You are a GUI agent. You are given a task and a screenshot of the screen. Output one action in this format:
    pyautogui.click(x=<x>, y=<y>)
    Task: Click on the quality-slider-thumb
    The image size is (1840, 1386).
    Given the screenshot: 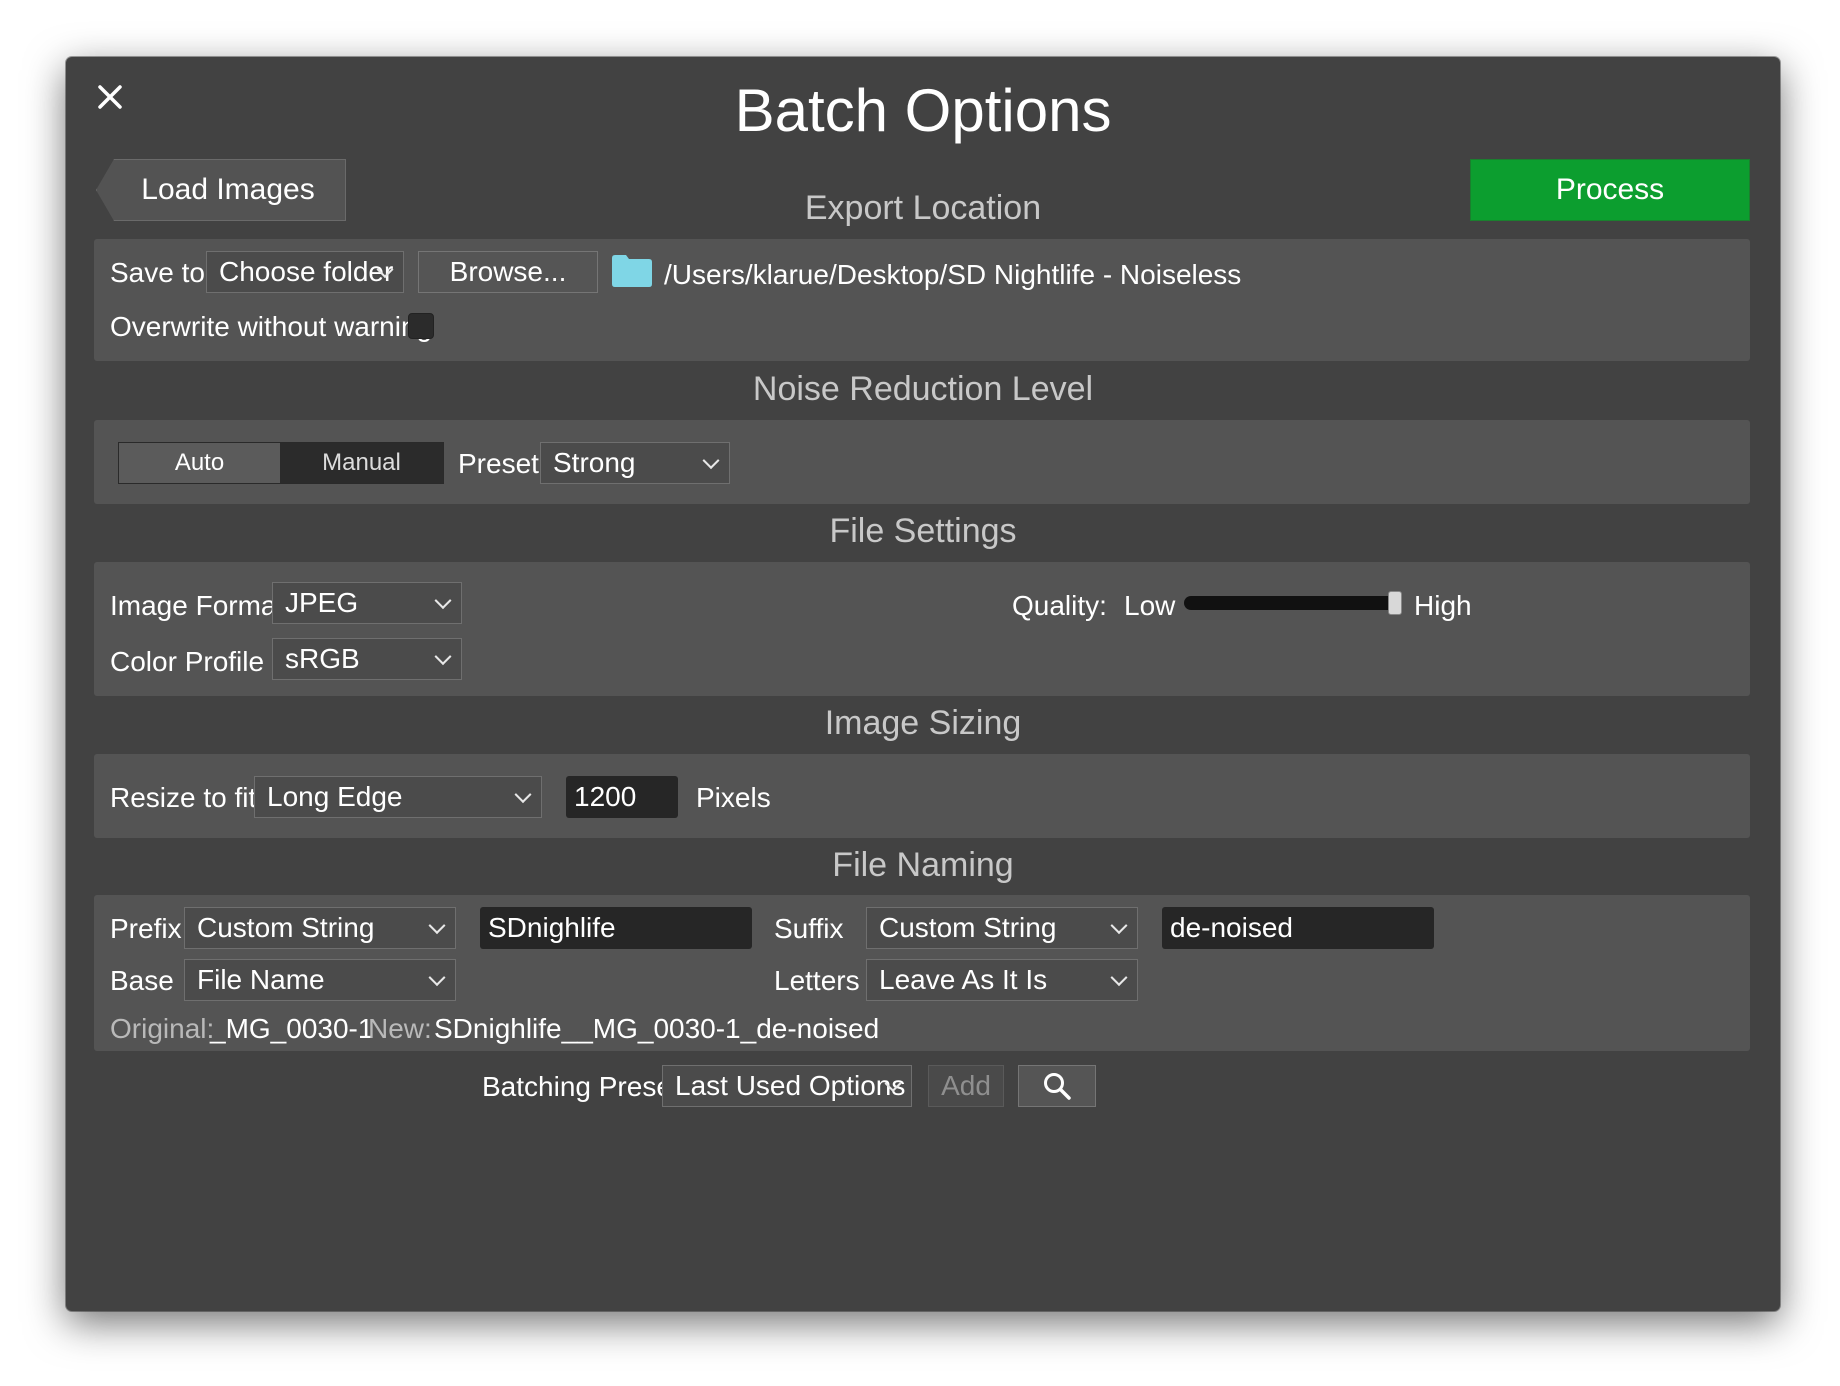 What is the action you would take?
    pyautogui.click(x=1395, y=603)
    